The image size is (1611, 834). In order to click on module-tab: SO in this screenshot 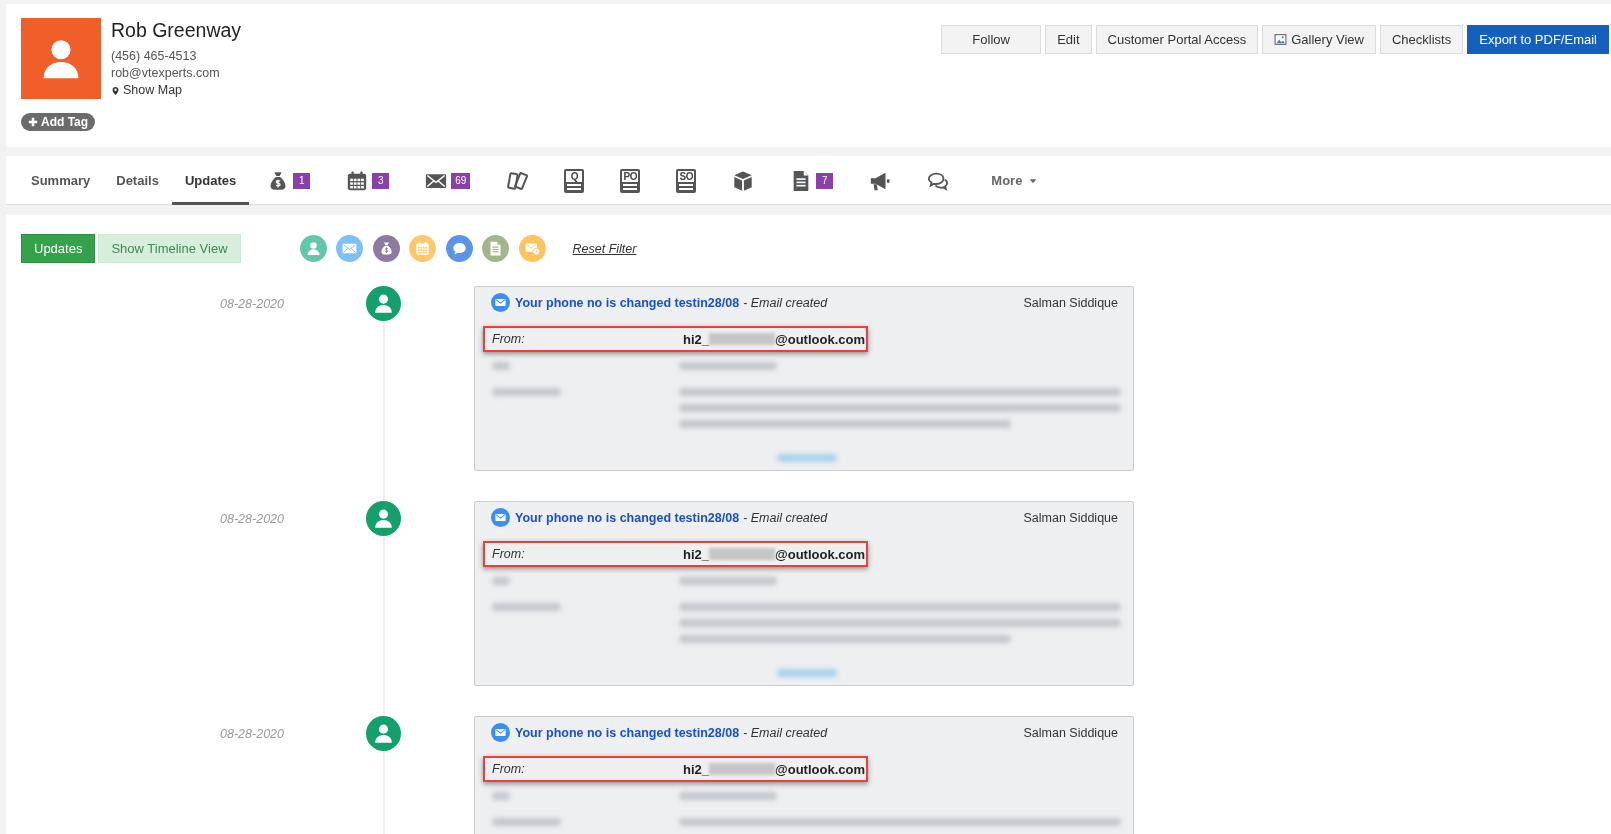, I will do `click(686, 180)`.